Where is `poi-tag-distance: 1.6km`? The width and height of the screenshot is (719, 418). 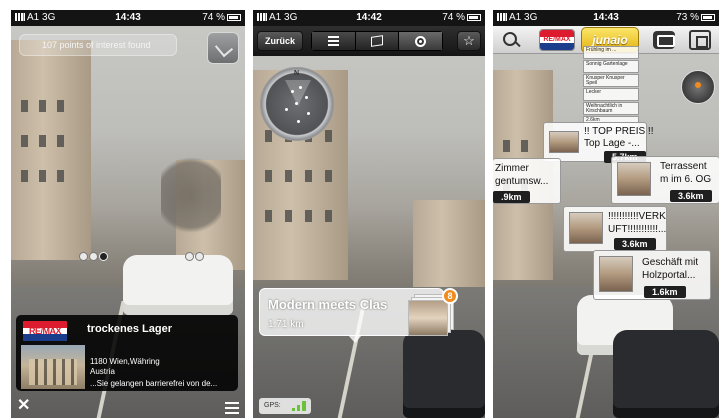
poi-tag-distance: 1.6km is located at coordinates (665, 292).